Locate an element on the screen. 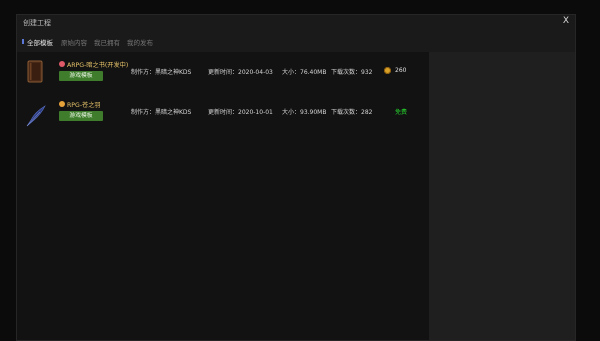 The height and width of the screenshot is (341, 600). downloads-text: 下载次数：282 is located at coordinates (352, 112).